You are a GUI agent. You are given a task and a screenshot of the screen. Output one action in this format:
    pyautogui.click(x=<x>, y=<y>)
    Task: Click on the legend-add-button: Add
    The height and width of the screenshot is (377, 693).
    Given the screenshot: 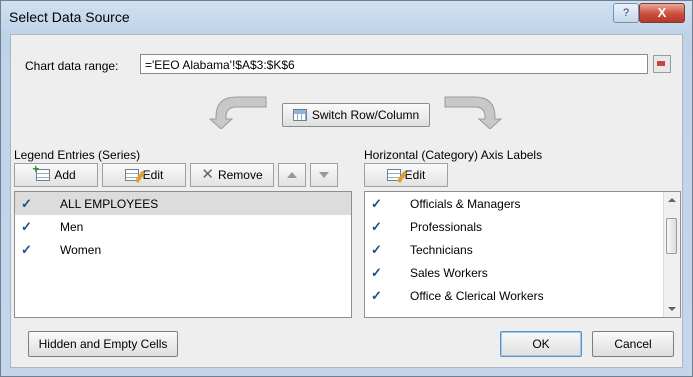 What is the action you would take?
    pyautogui.click(x=56, y=174)
    